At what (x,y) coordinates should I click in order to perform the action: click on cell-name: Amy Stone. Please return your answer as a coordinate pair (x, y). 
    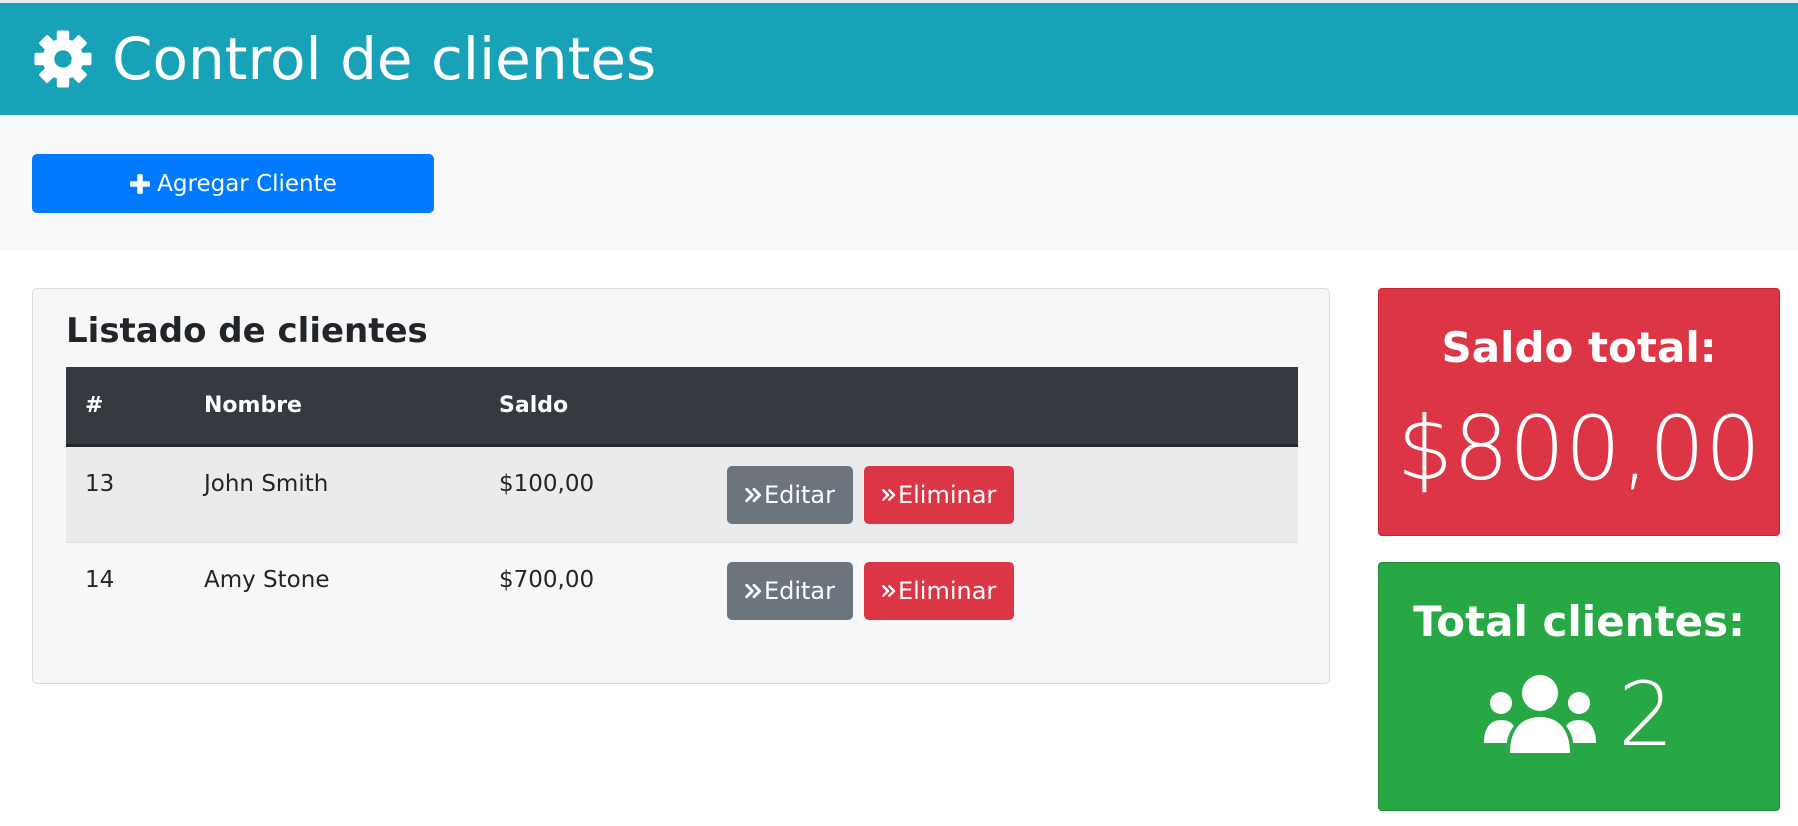
    Looking at the image, I should click on (267, 579).